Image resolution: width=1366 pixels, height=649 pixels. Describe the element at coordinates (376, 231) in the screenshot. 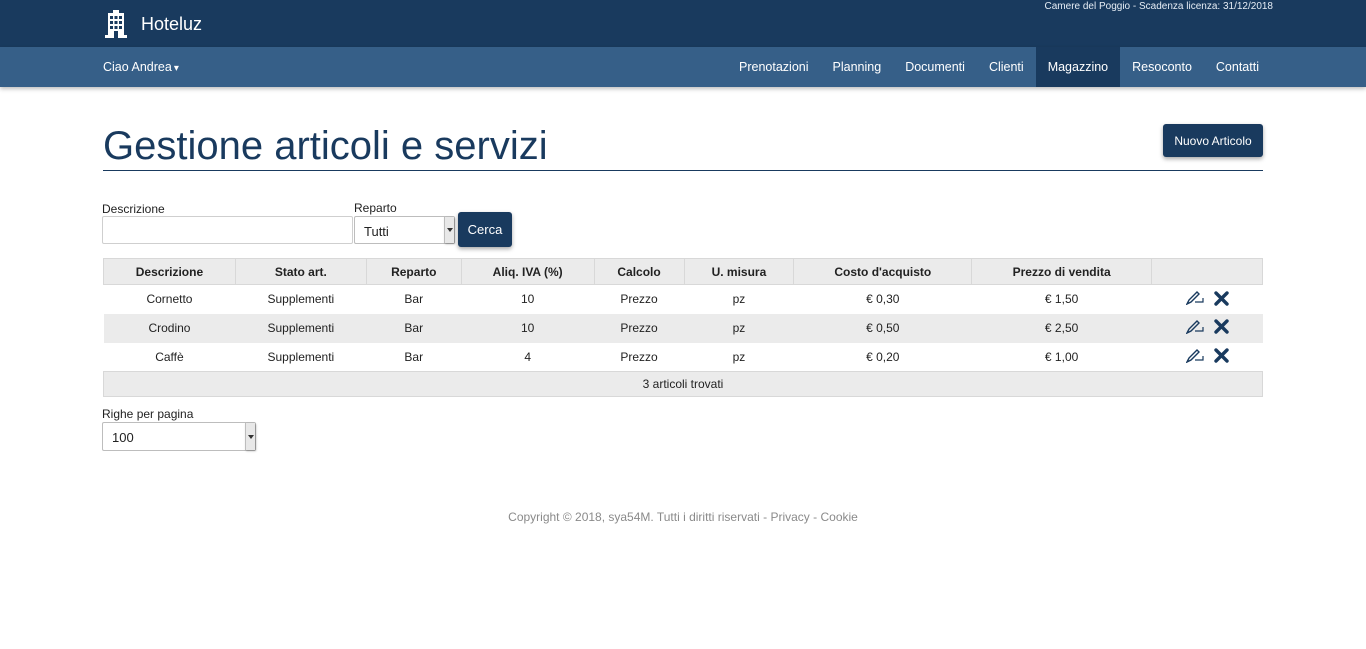

I see `department-select-value: Tutti` at that location.